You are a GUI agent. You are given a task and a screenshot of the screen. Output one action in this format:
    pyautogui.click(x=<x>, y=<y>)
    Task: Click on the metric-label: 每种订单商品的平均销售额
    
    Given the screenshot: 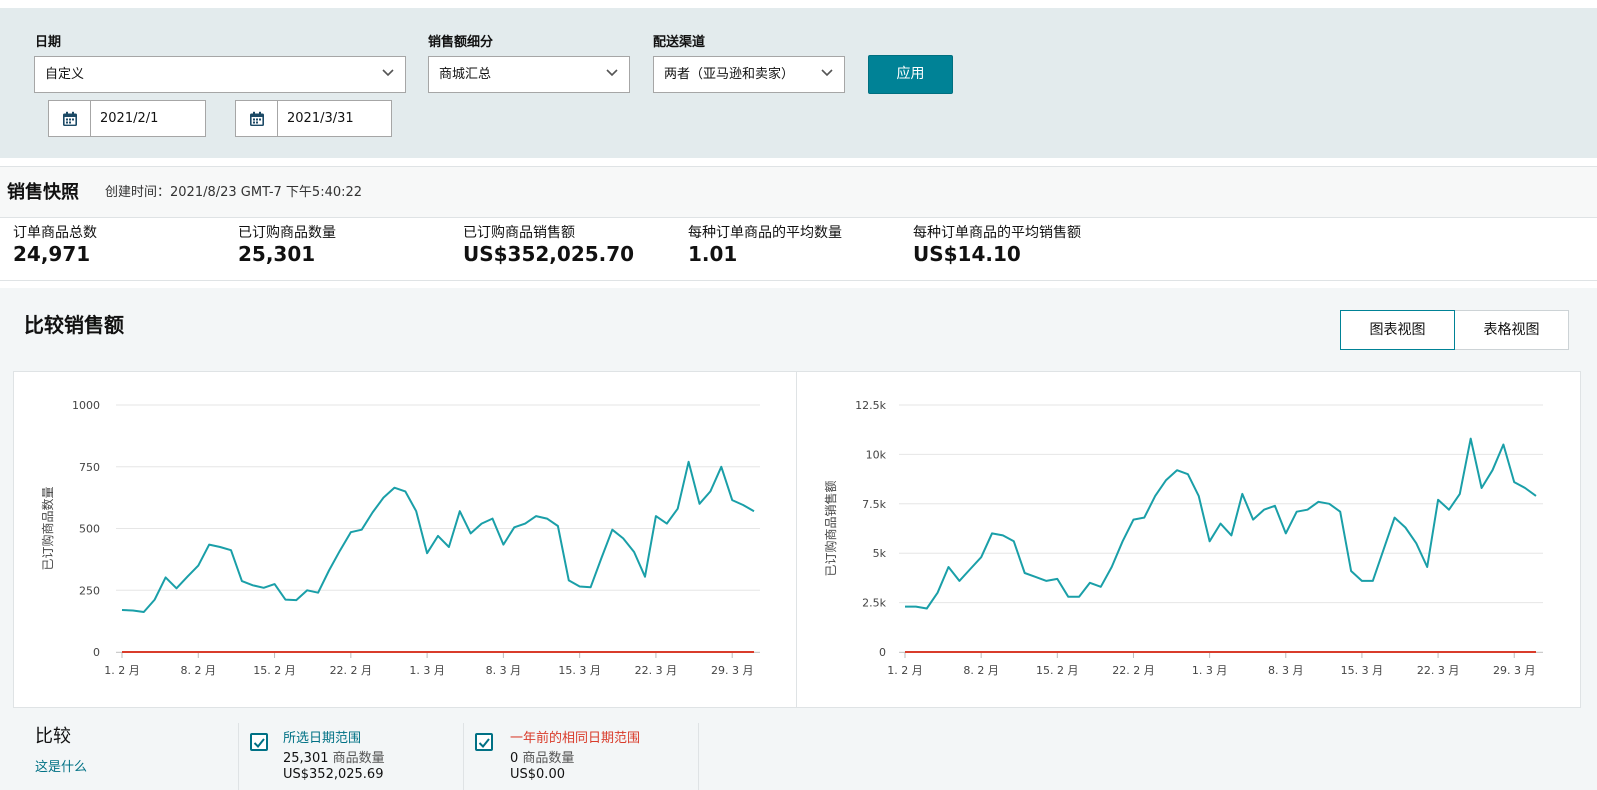 What is the action you would take?
    pyautogui.click(x=997, y=233)
    